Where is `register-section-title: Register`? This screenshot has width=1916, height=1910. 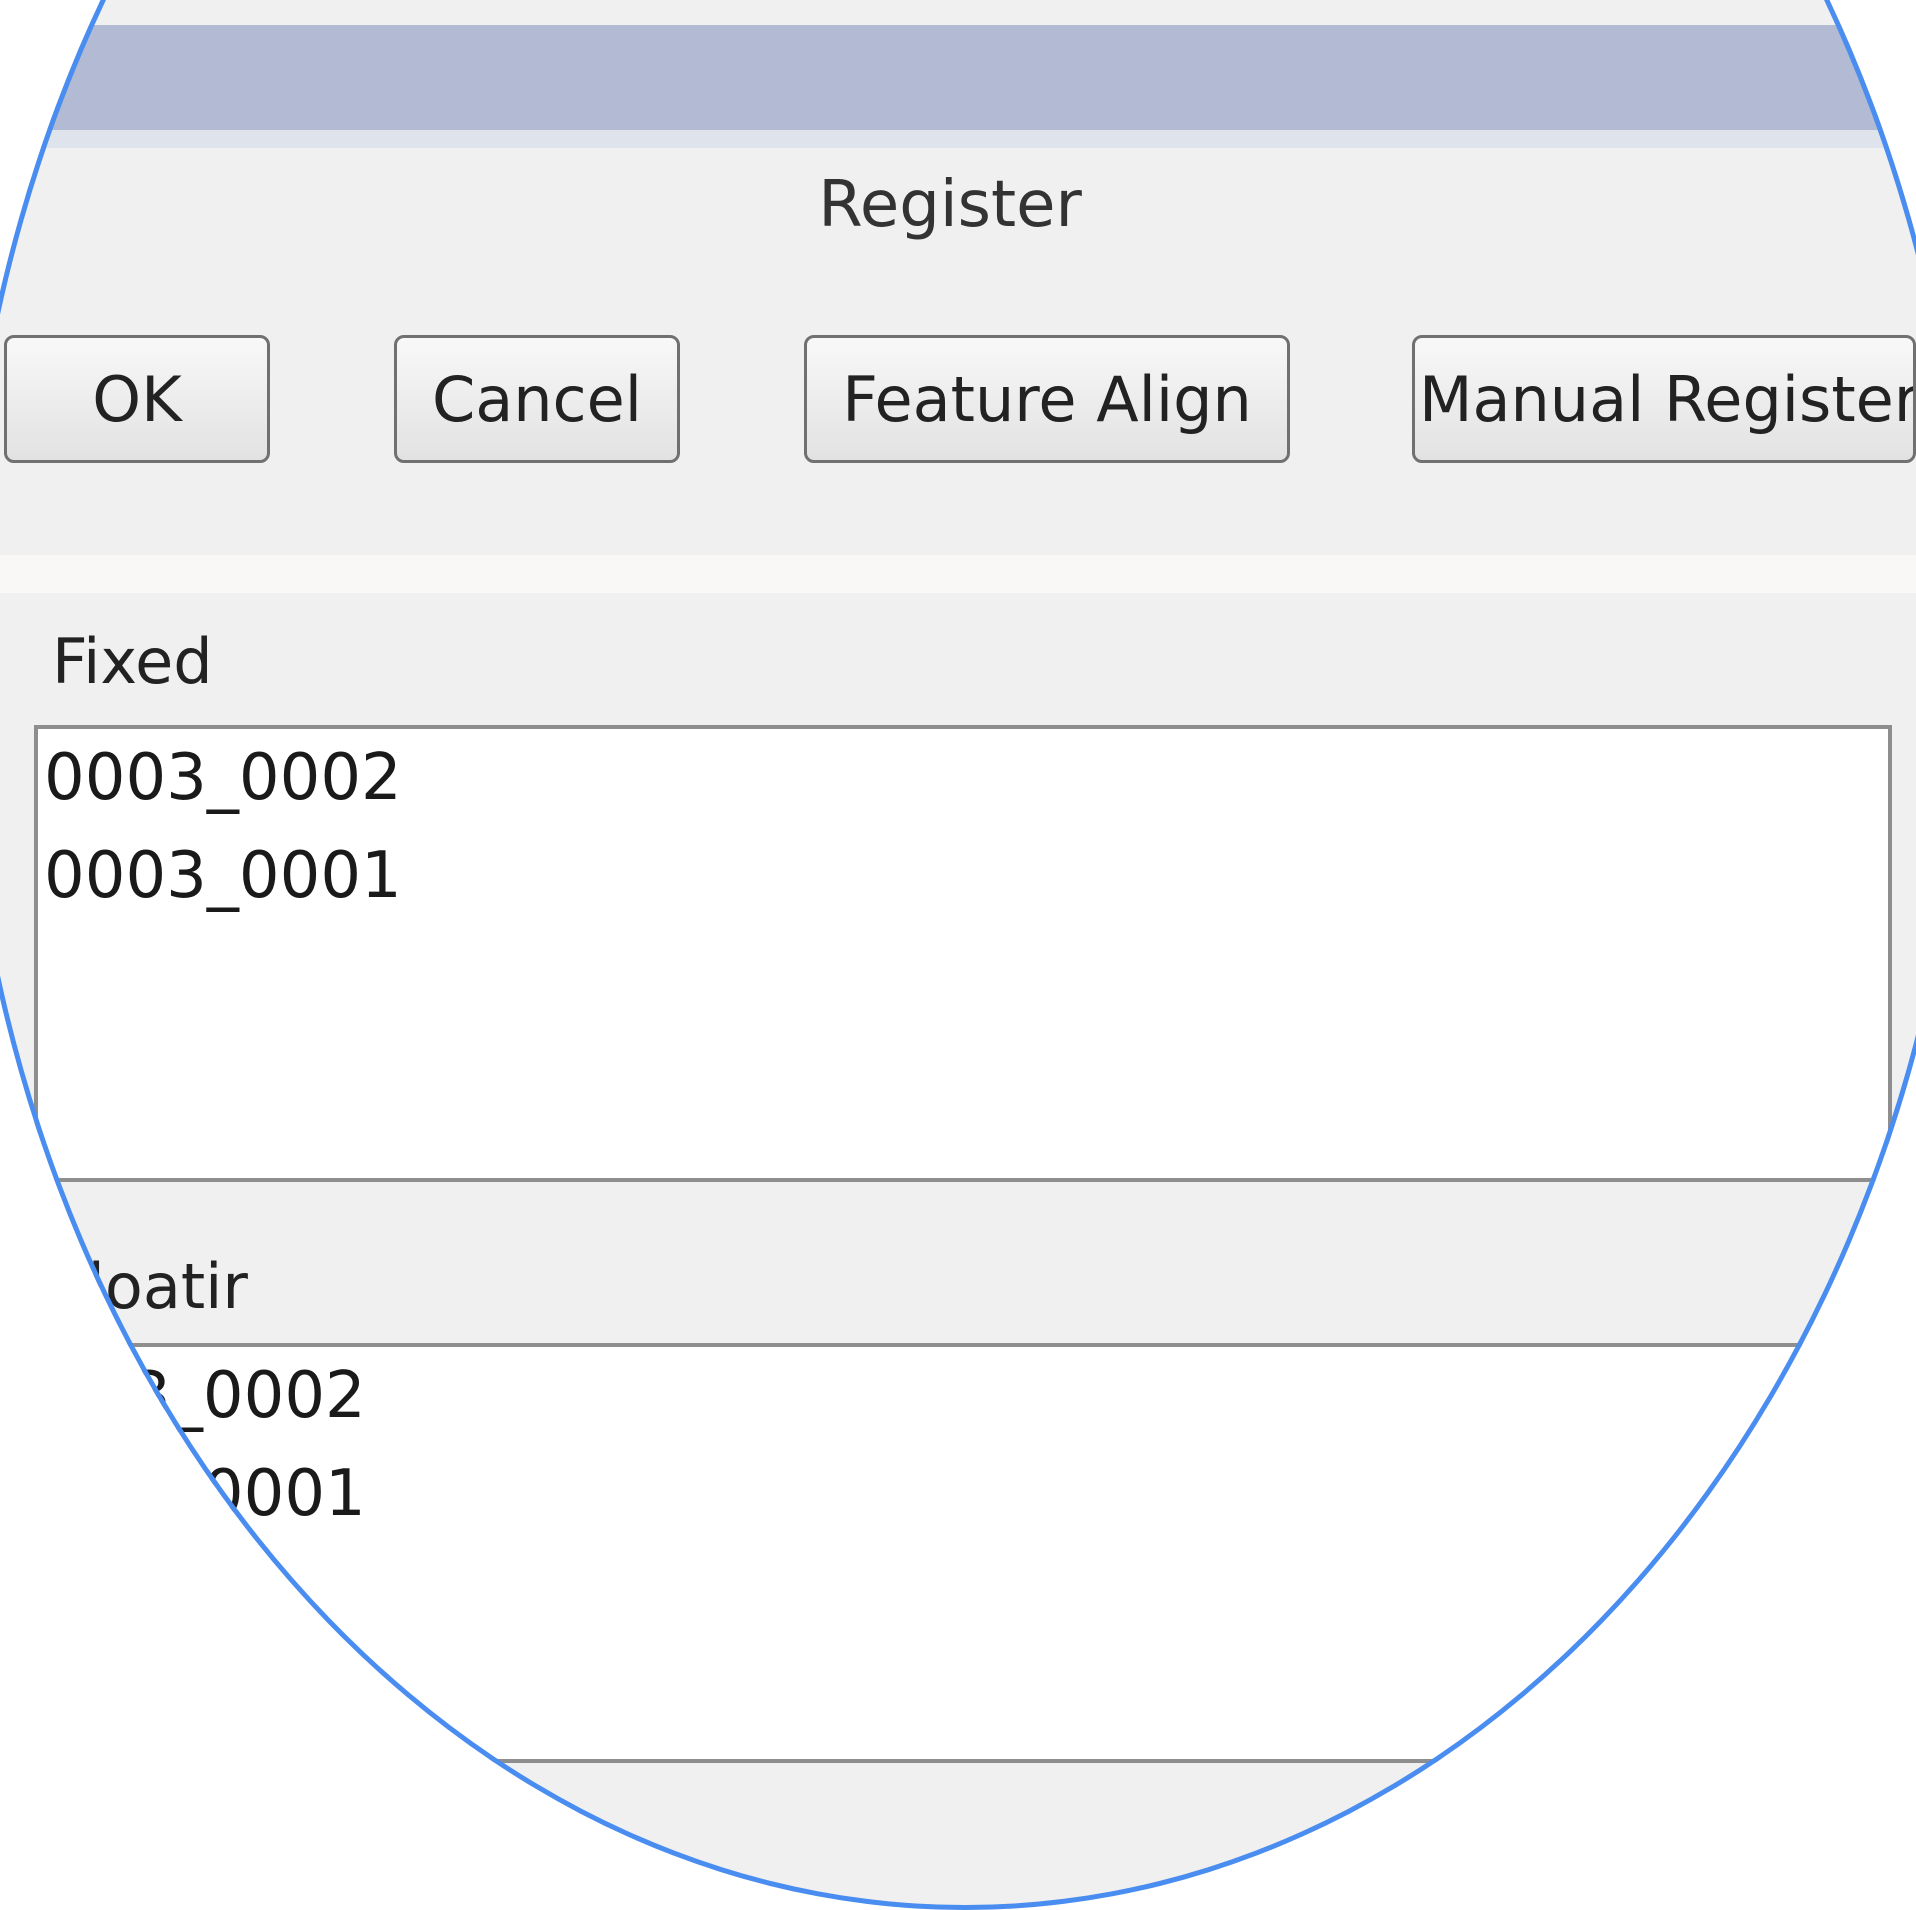 register-section-title: Register is located at coordinates (950, 205).